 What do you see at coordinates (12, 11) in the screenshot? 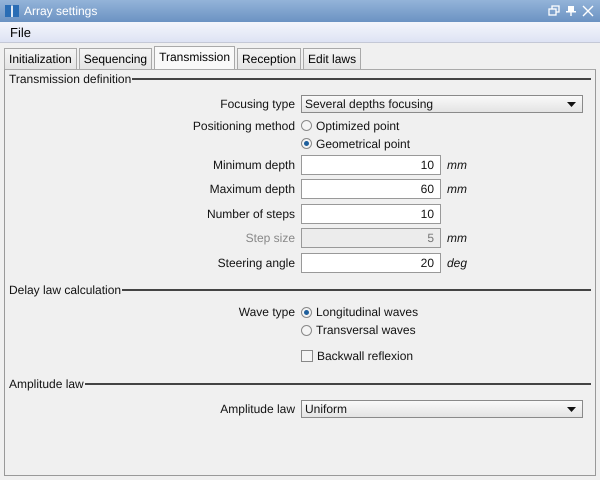
I see `book-icon` at bounding box center [12, 11].